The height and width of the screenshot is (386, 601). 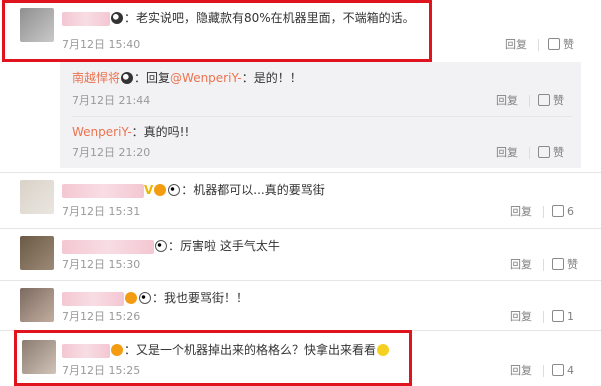 I want to click on comment-text: ：机器都可以...真的要骂街, so click(x=253, y=190).